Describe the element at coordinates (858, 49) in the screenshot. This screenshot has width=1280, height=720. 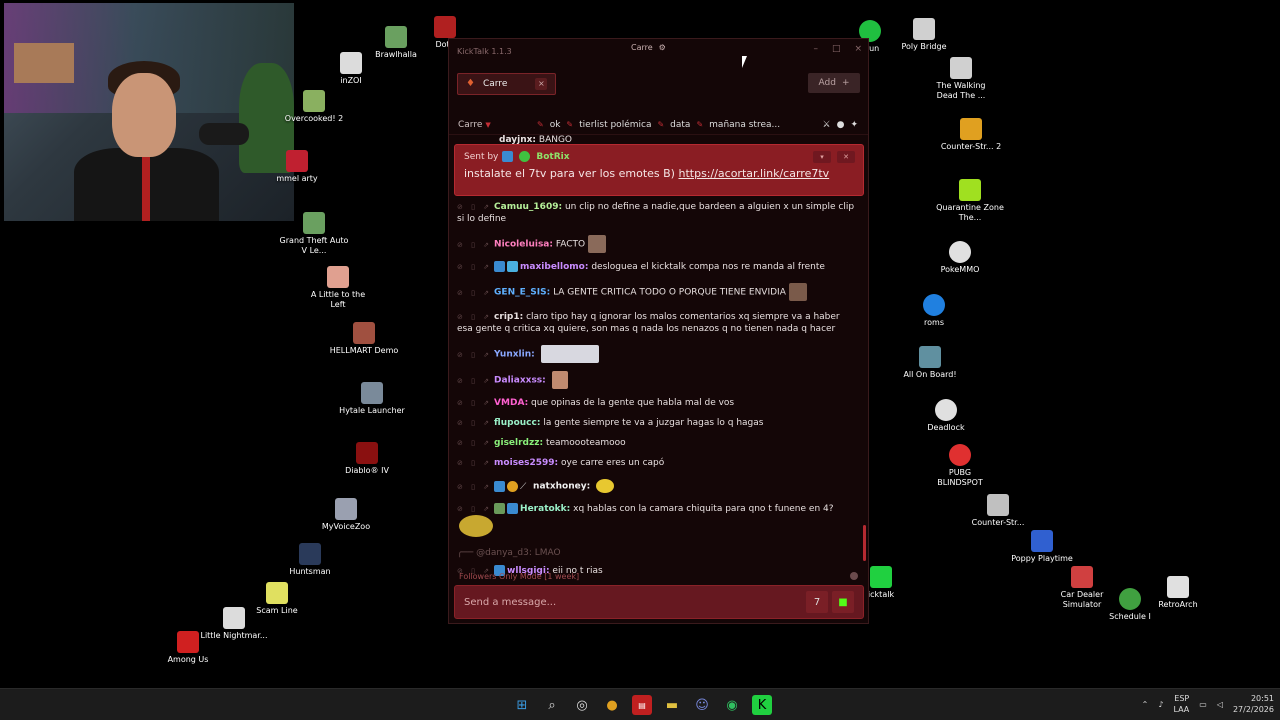
I see `close-icon: ×` at that location.